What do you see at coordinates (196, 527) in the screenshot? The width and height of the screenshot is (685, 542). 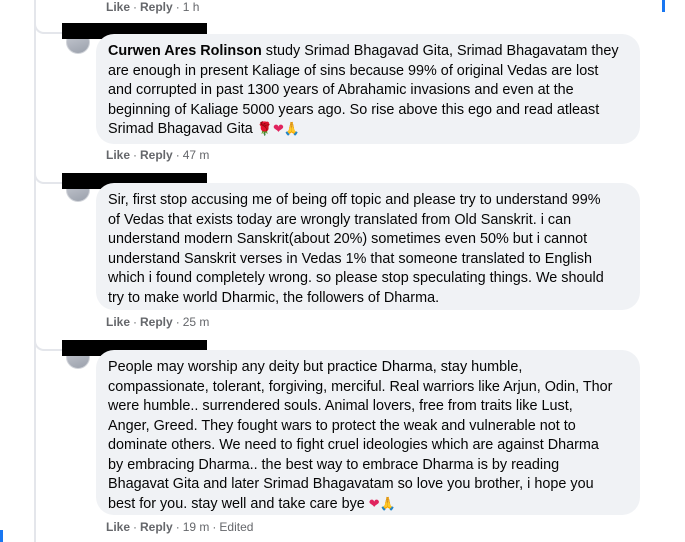 I see `timestamp: 19 m` at bounding box center [196, 527].